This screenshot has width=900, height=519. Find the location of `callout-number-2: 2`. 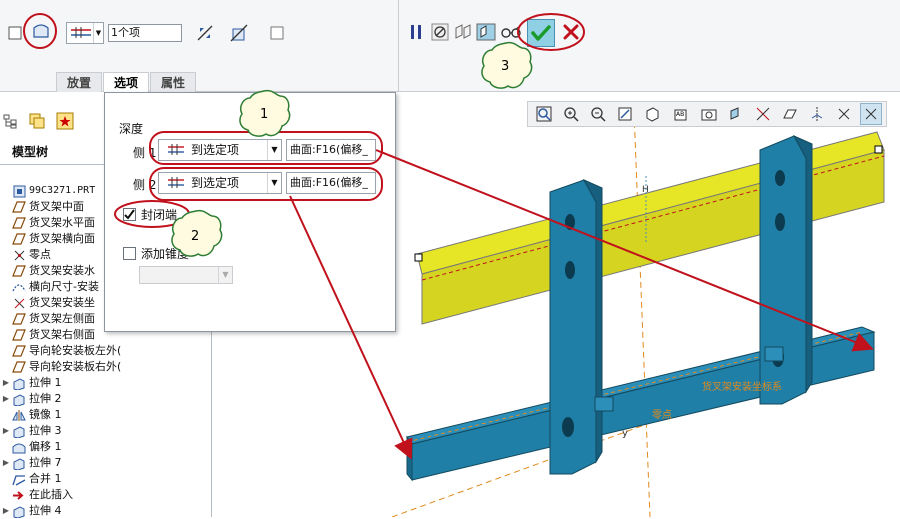

callout-number-2: 2 is located at coordinates (195, 236).